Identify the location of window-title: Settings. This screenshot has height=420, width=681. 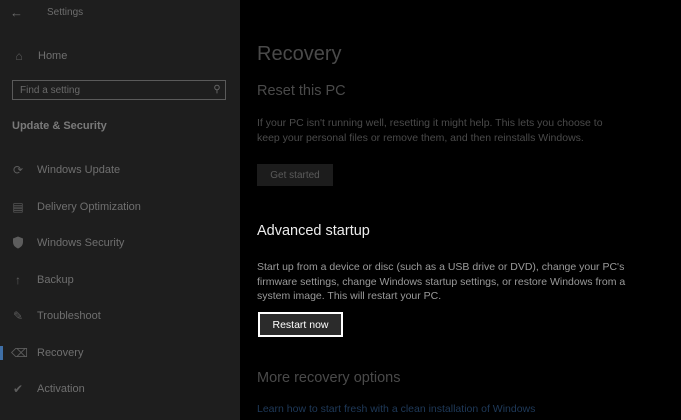
(65, 12).